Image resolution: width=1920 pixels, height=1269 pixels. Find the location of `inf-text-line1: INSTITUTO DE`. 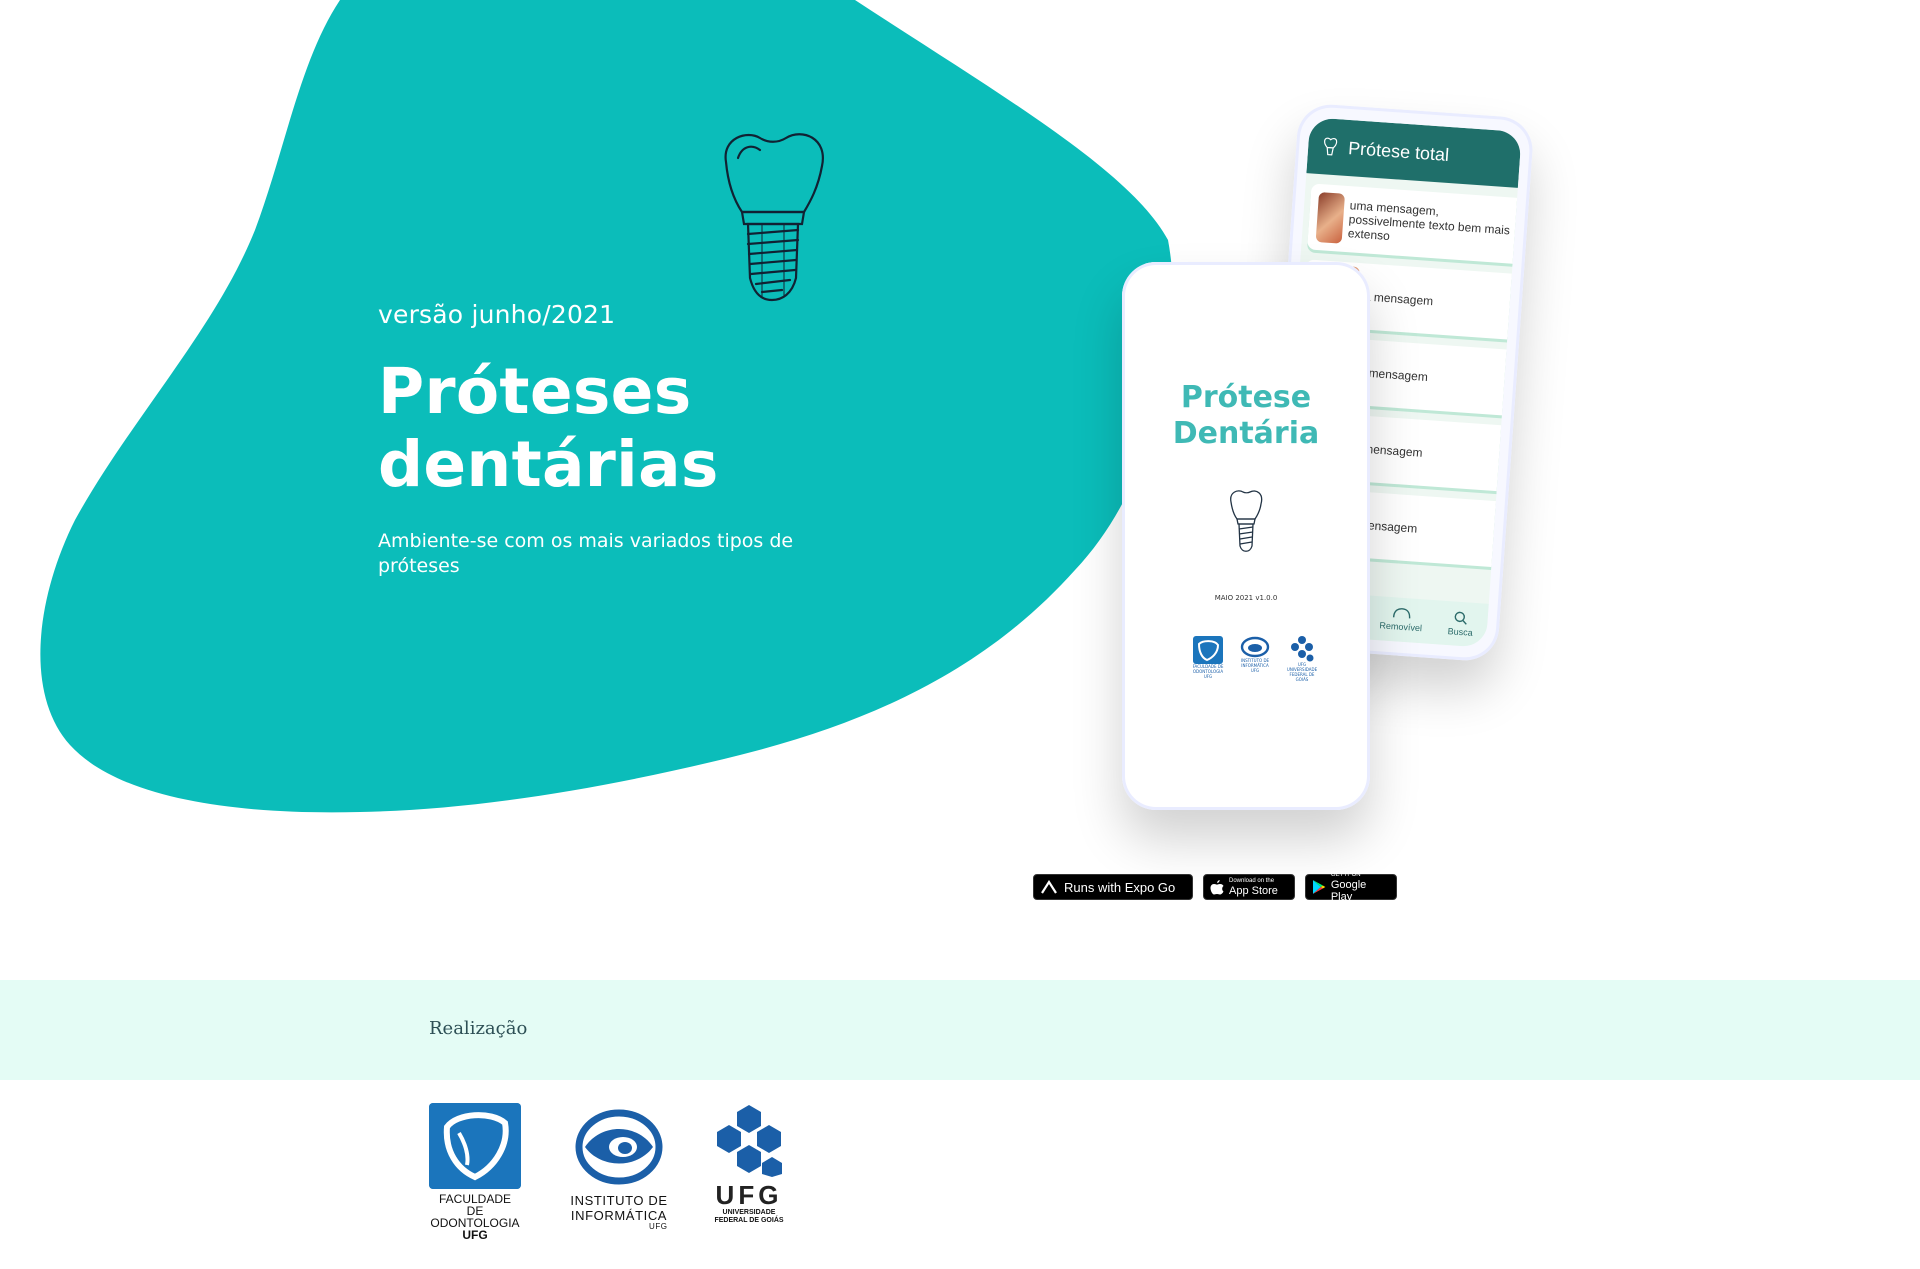

inf-text-line1: INSTITUTO DE is located at coordinates (619, 1200).